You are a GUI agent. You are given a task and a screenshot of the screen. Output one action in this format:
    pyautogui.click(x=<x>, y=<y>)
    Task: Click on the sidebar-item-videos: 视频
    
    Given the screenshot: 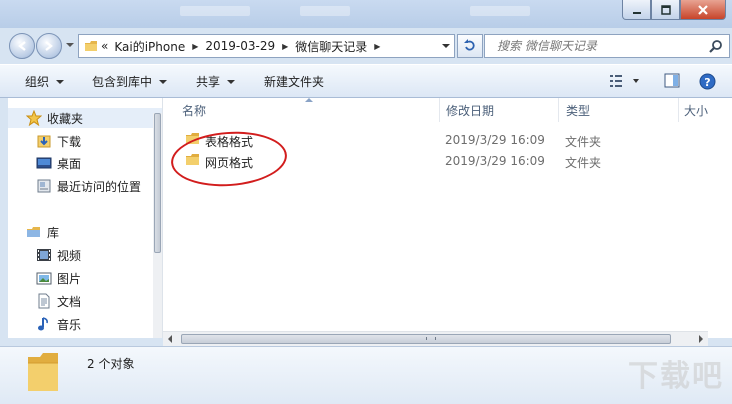 What is the action you would take?
    pyautogui.click(x=85, y=255)
    